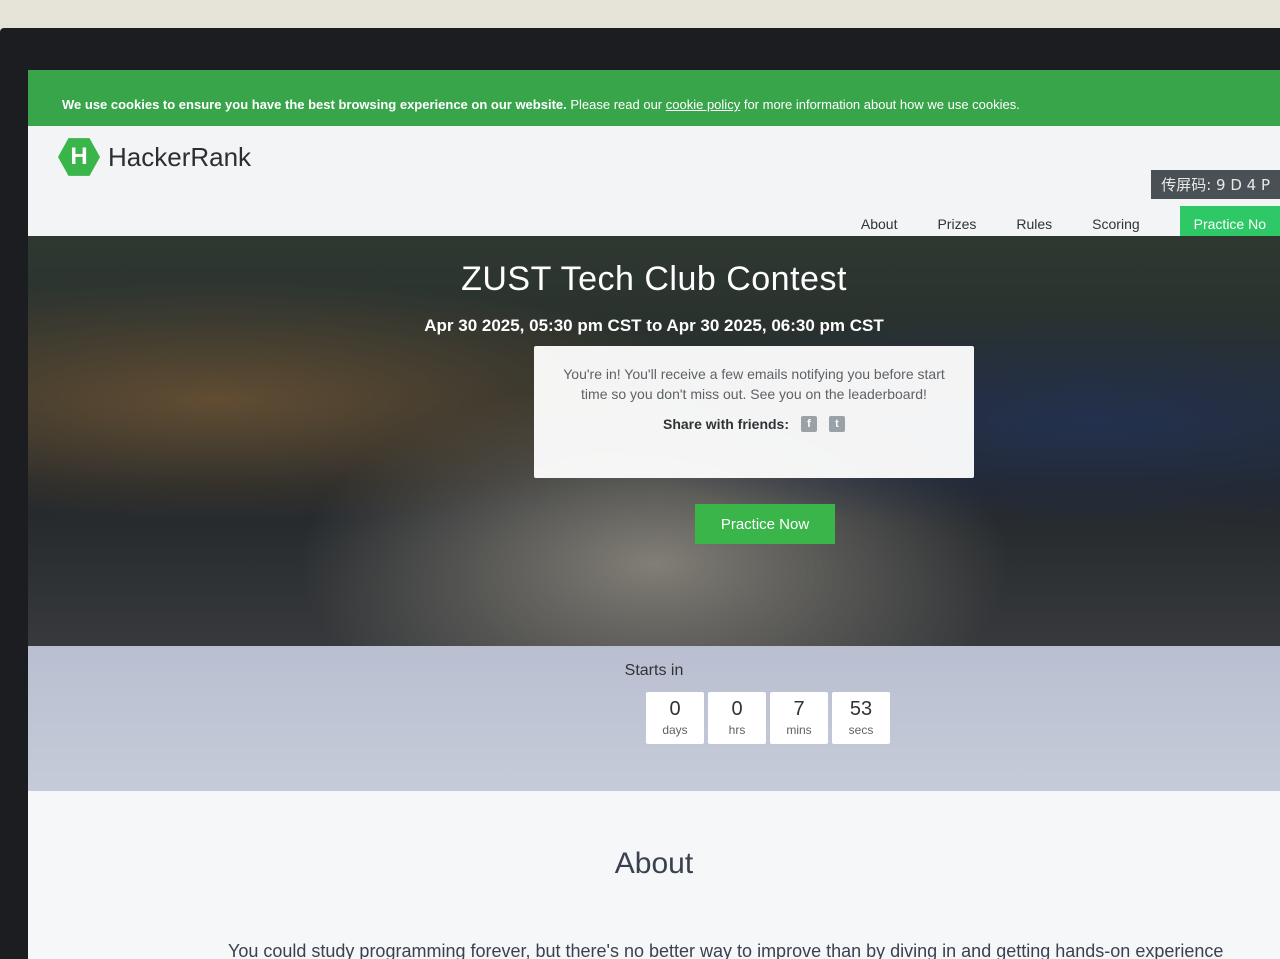  I want to click on nav-scoring: Scoring, so click(1115, 224).